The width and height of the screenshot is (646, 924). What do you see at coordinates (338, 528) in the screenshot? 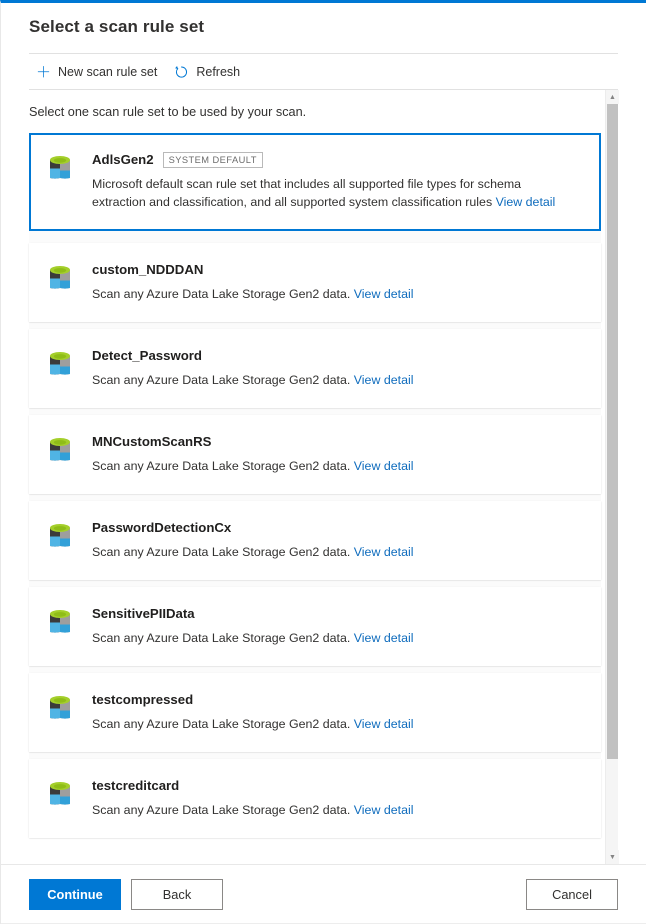
I see `card-title-row: PasswordDetectionCx` at bounding box center [338, 528].